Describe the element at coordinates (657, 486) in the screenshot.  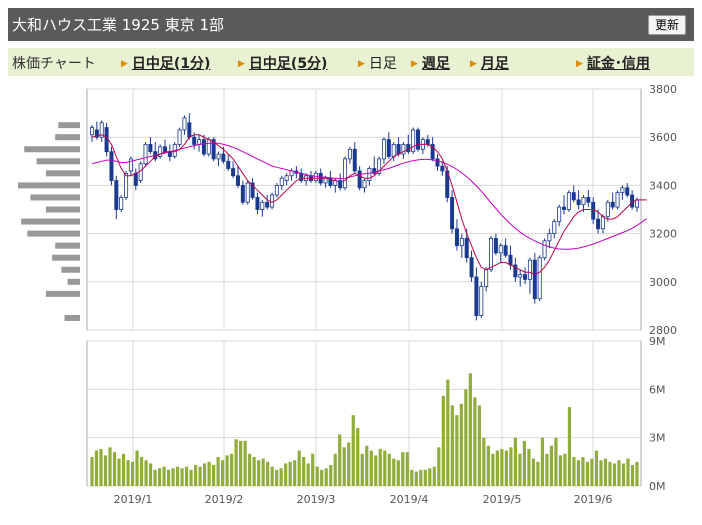
I see `volume-tick-label: 0M` at that location.